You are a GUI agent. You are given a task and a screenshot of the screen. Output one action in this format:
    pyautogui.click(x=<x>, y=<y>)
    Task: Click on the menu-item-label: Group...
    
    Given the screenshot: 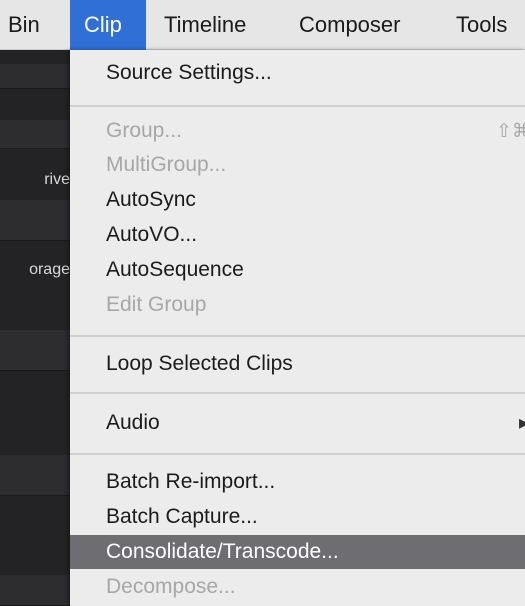 What is the action you would take?
    pyautogui.click(x=144, y=130)
    